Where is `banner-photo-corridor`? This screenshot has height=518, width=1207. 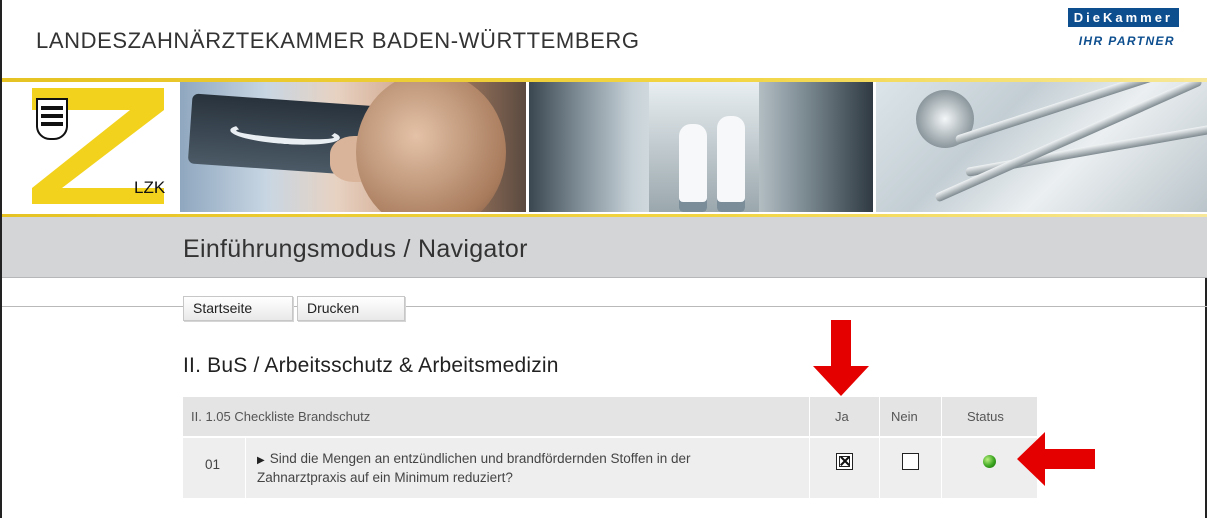
banner-photo-corridor is located at coordinates (701, 147).